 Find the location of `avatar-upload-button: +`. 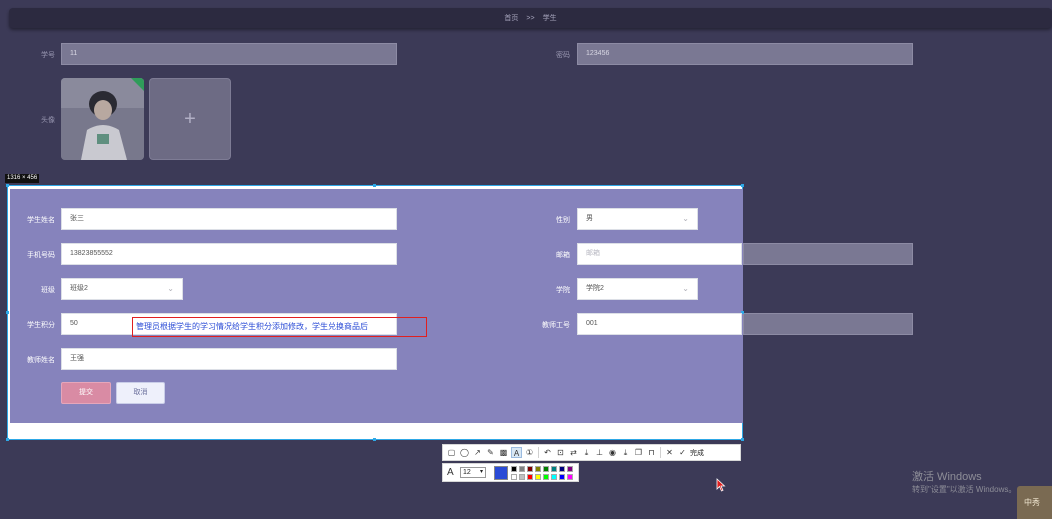

avatar-upload-button: + is located at coordinates (190, 119).